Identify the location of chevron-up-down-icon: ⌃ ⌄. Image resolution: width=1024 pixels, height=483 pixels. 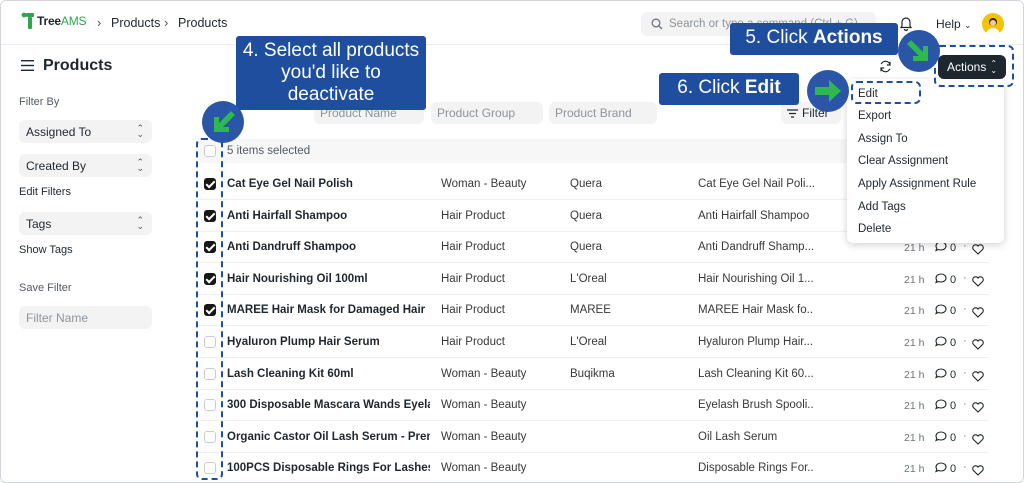
(140, 131).